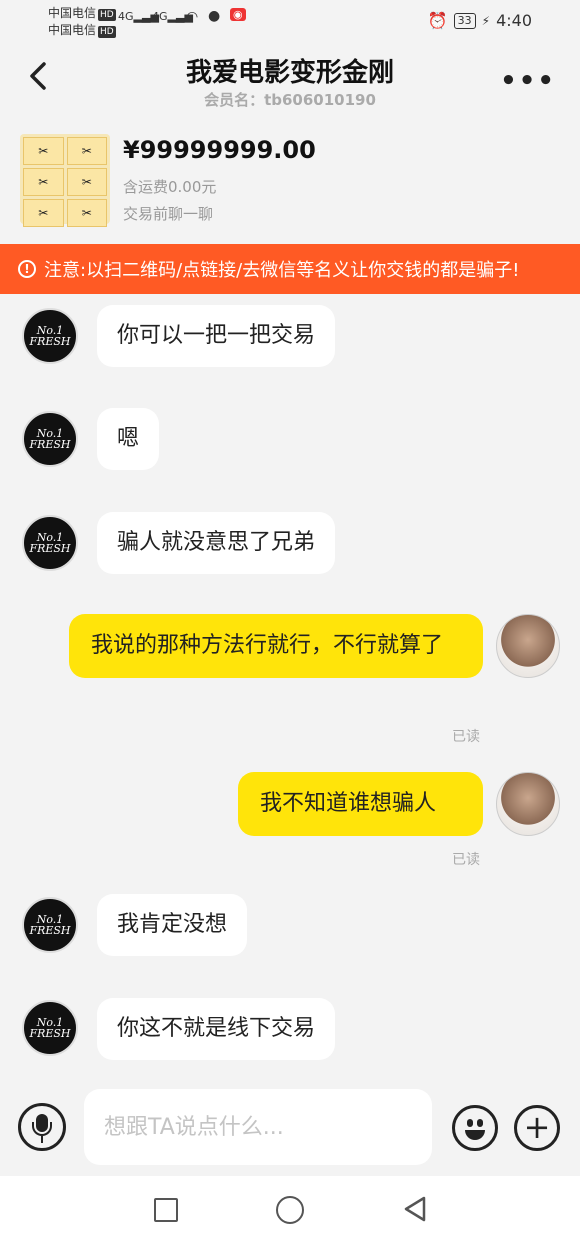 This screenshot has width=580, height=1242. Describe the element at coordinates (415, 1209) in the screenshot. I see `nav-back-icon` at that location.